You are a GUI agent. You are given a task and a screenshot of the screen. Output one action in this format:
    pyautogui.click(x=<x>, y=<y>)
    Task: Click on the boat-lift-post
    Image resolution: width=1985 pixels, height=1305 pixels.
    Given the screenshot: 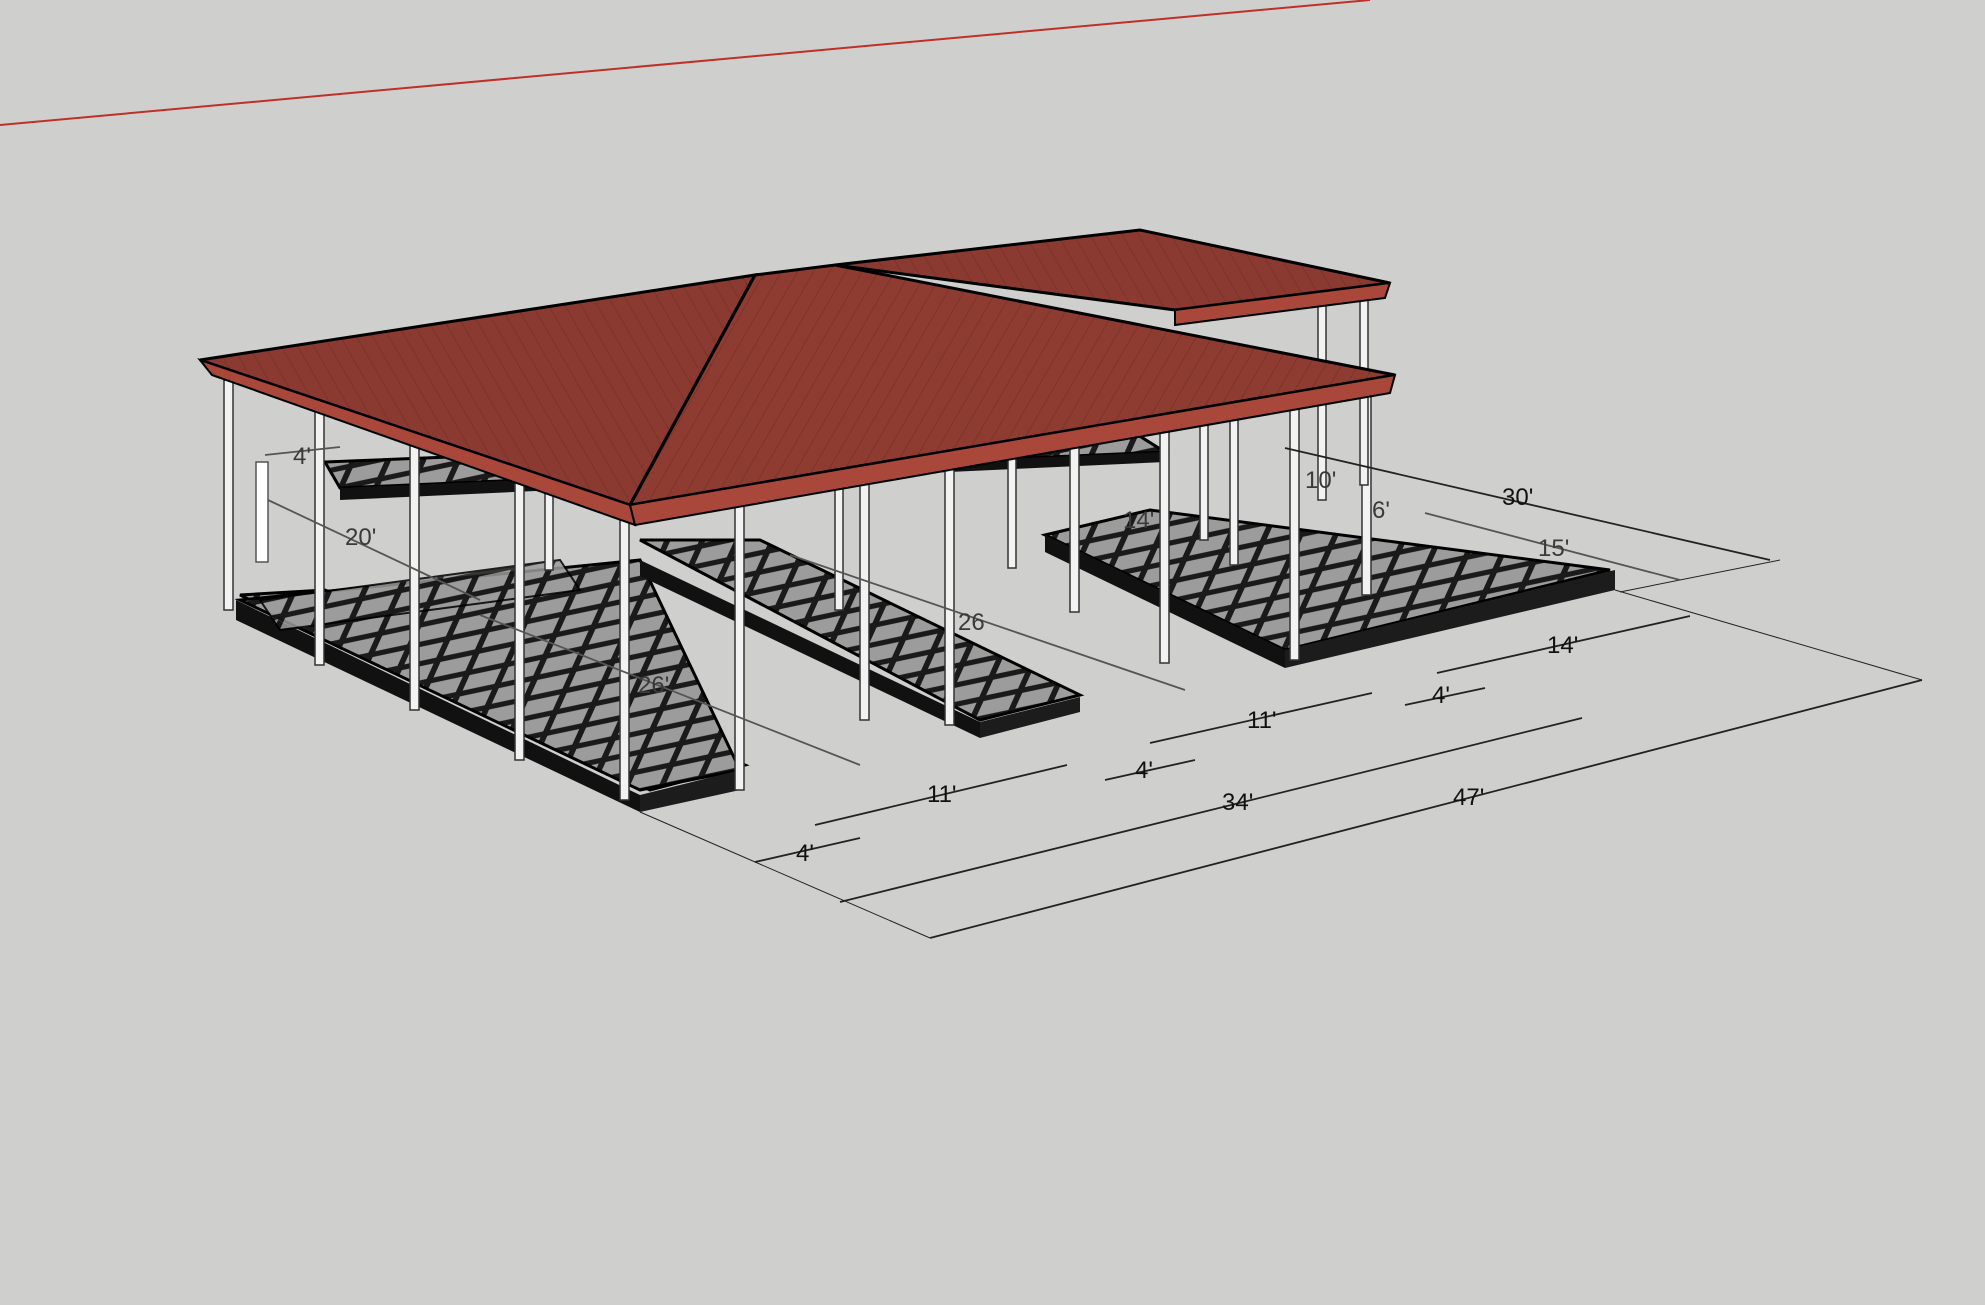 What is the action you would take?
    pyautogui.click(x=262, y=512)
    